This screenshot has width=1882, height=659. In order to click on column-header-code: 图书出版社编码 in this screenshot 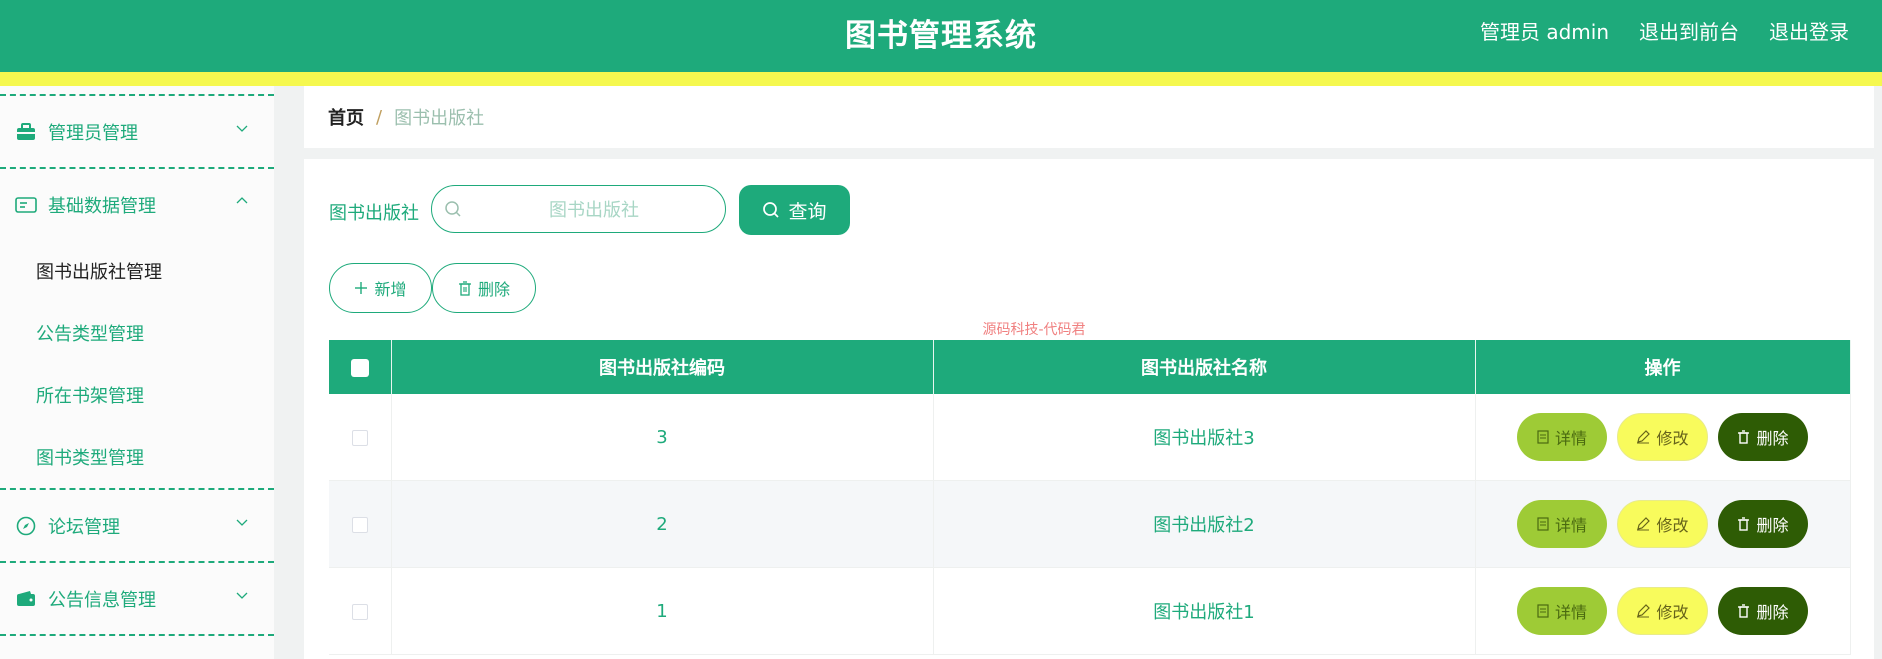, I will do `click(662, 367)`.